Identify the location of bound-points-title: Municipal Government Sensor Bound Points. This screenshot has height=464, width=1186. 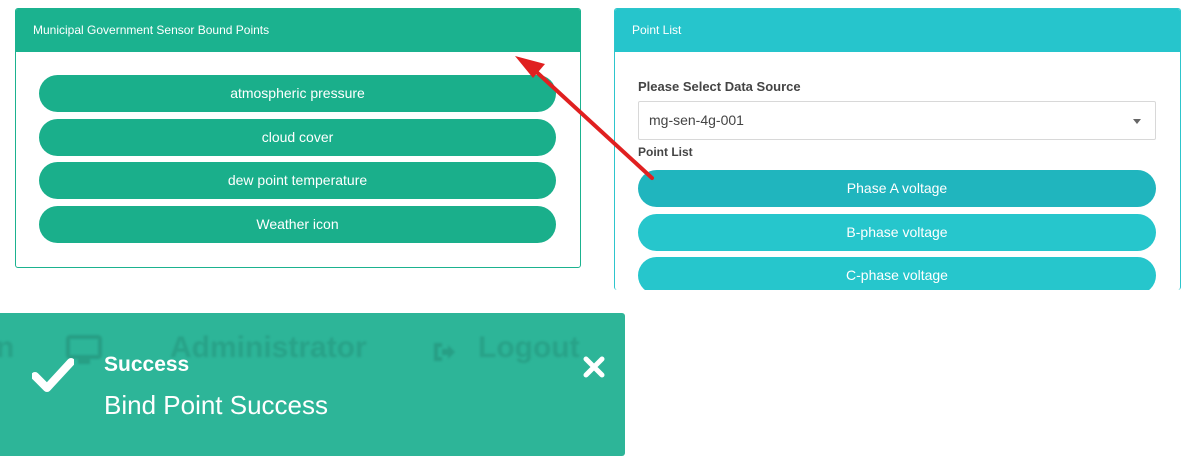
(298, 30).